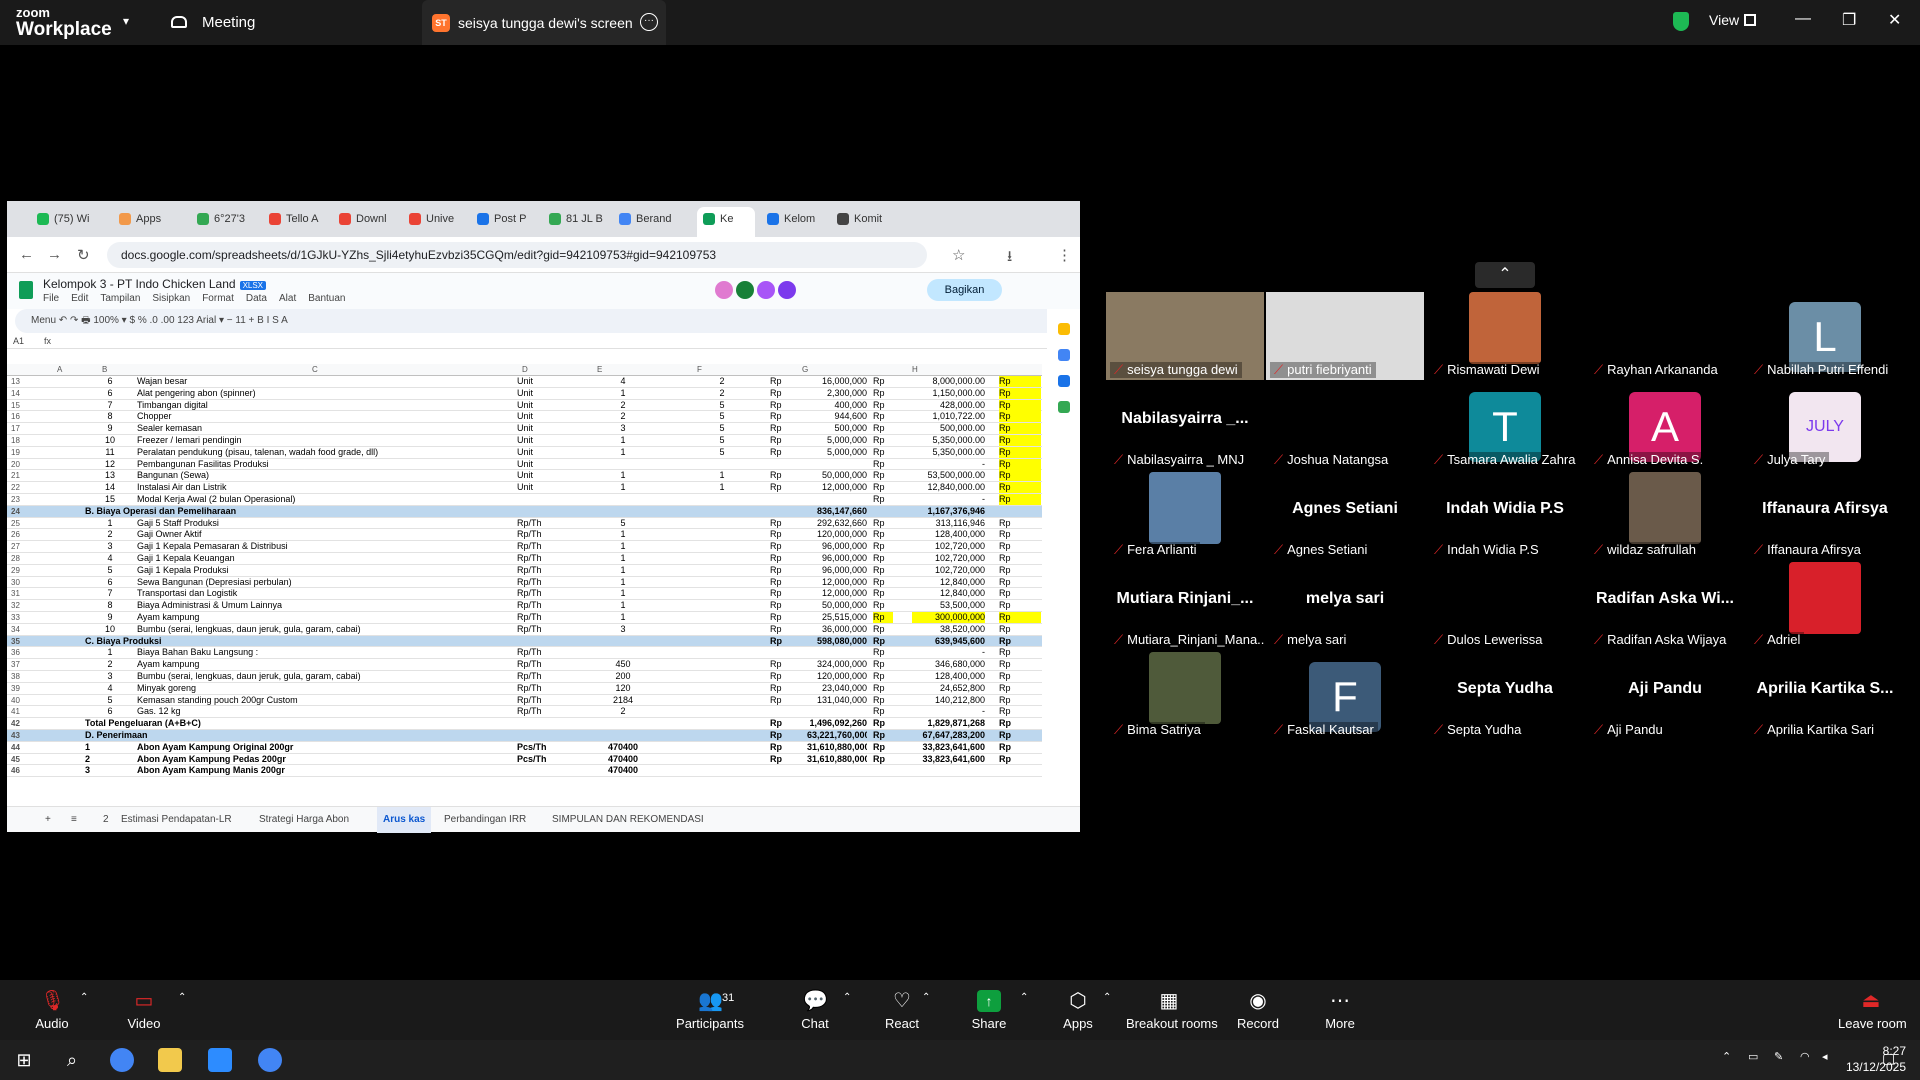 The height and width of the screenshot is (1080, 1920). What do you see at coordinates (20, 688) in the screenshot?
I see `row-number: 39` at bounding box center [20, 688].